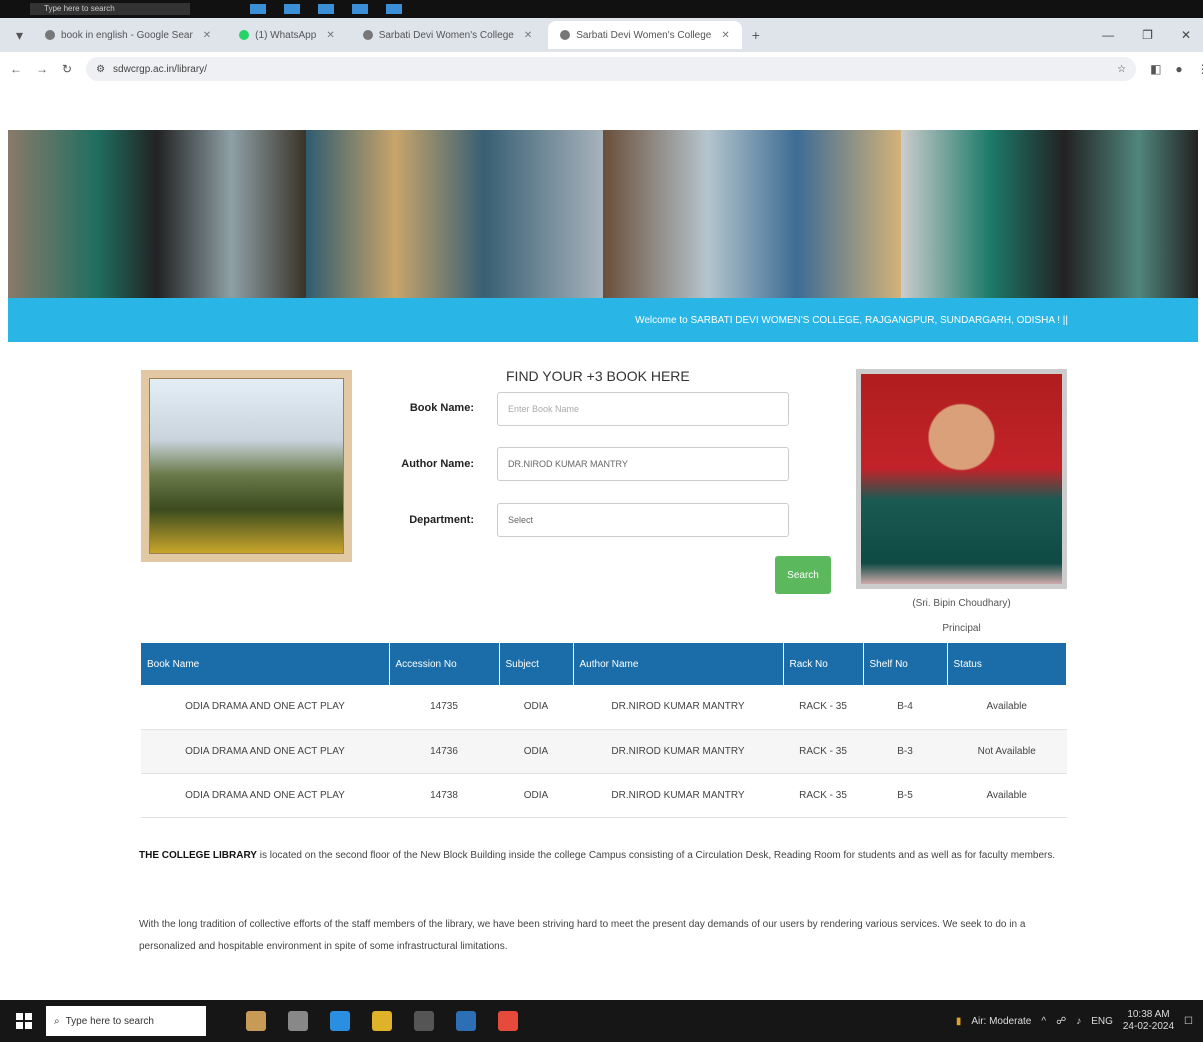 Image resolution: width=1203 pixels, height=1042 pixels. I want to click on address-bar-row: ← → ↻ ⚙ sdwcrgp.ac.in/library/ ☆ ◧ ● ⋮, so click(601, 69).